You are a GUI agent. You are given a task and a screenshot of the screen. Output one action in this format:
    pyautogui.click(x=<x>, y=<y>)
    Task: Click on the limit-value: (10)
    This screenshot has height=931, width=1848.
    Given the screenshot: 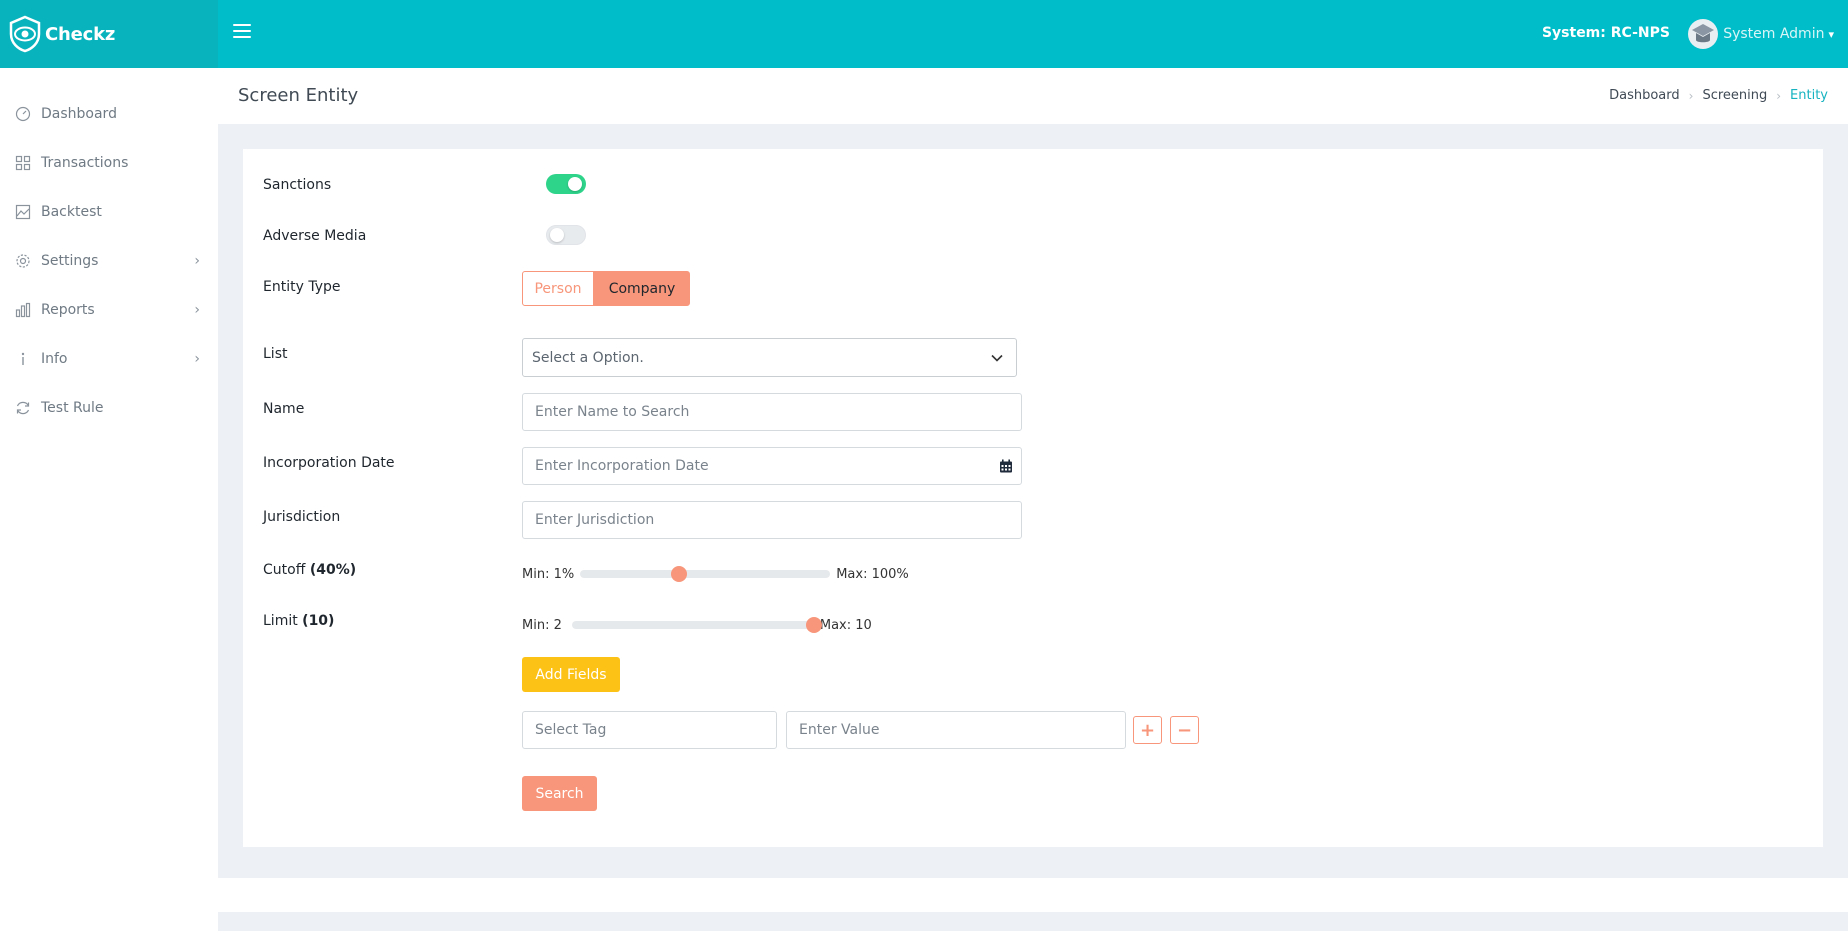 What is the action you would take?
    pyautogui.click(x=318, y=621)
    